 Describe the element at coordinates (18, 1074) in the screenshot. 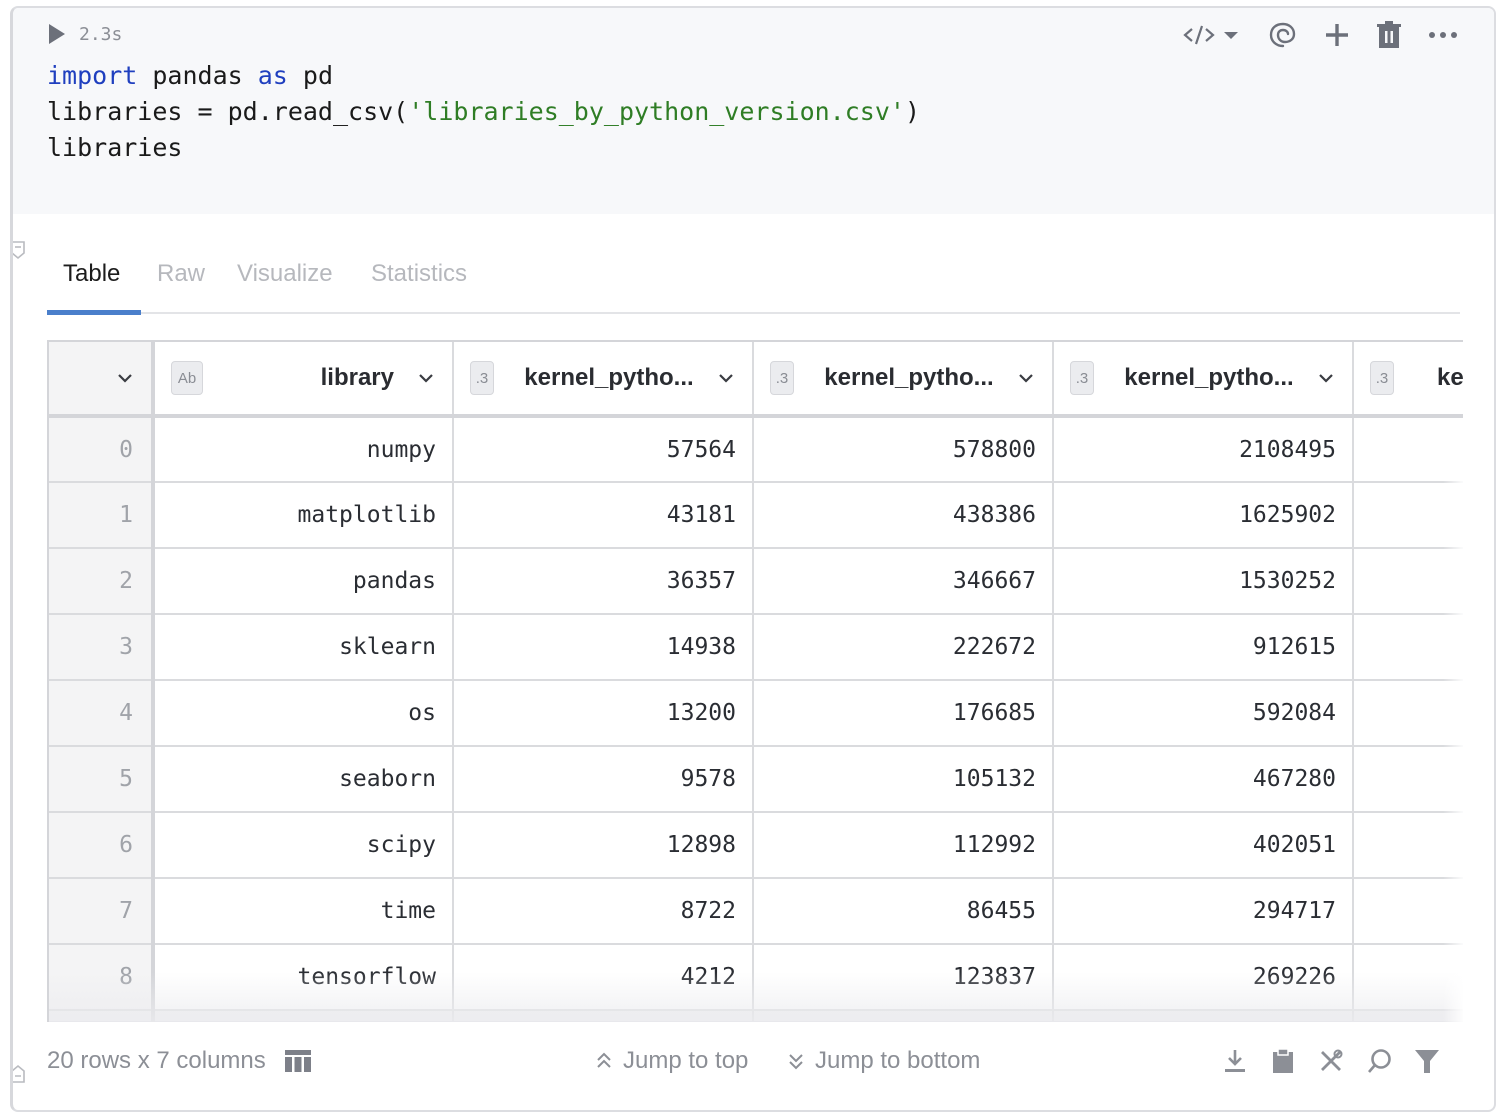

I see `fold-end-icon` at that location.